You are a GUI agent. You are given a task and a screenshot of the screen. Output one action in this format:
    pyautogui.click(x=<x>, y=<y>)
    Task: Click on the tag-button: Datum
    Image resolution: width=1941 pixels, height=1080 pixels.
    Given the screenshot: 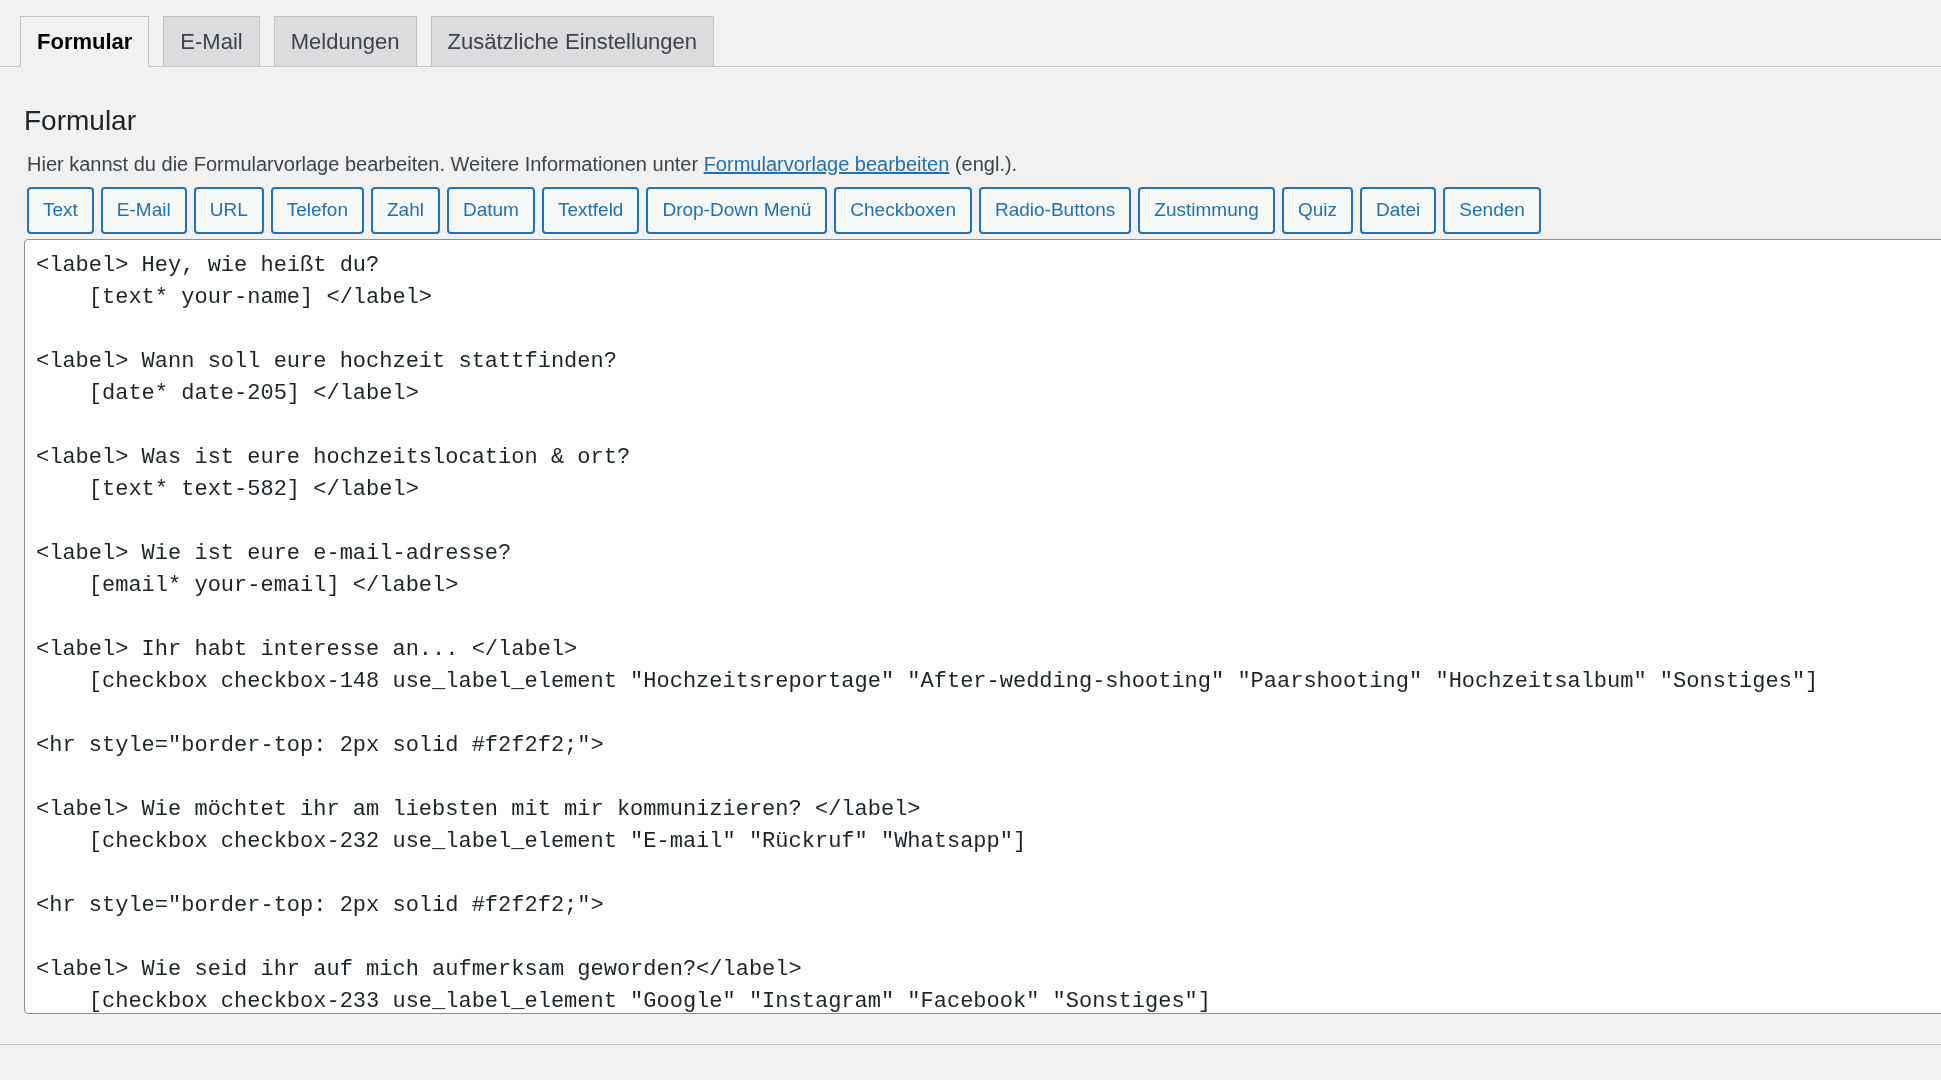 What is the action you would take?
    pyautogui.click(x=490, y=210)
    